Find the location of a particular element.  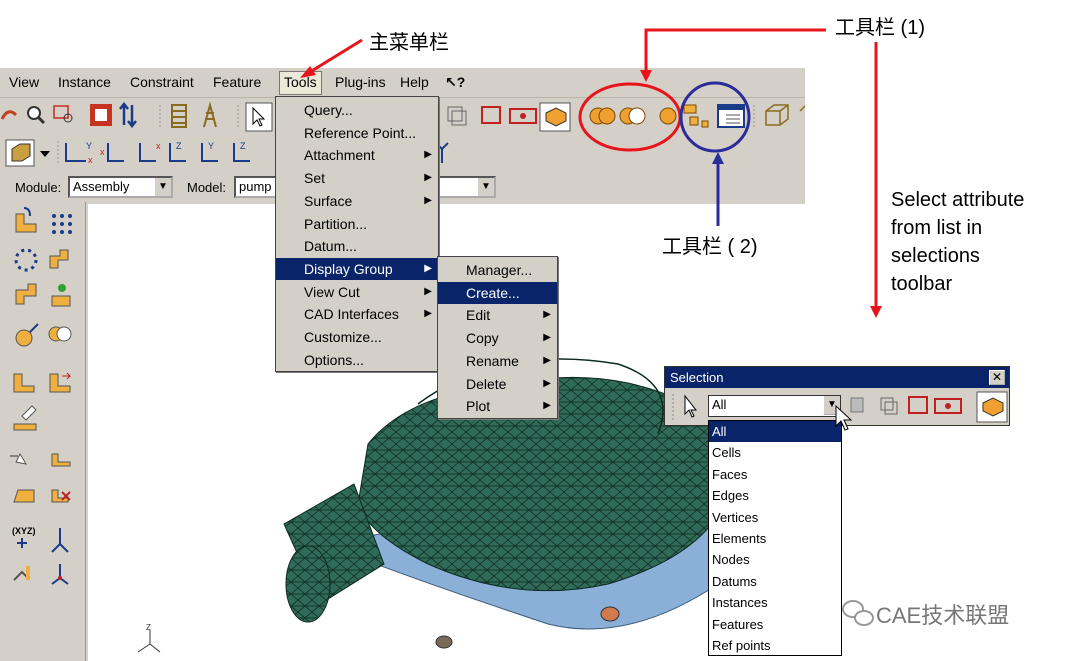

toolbar1-arrow is located at coordinates (733, 55).